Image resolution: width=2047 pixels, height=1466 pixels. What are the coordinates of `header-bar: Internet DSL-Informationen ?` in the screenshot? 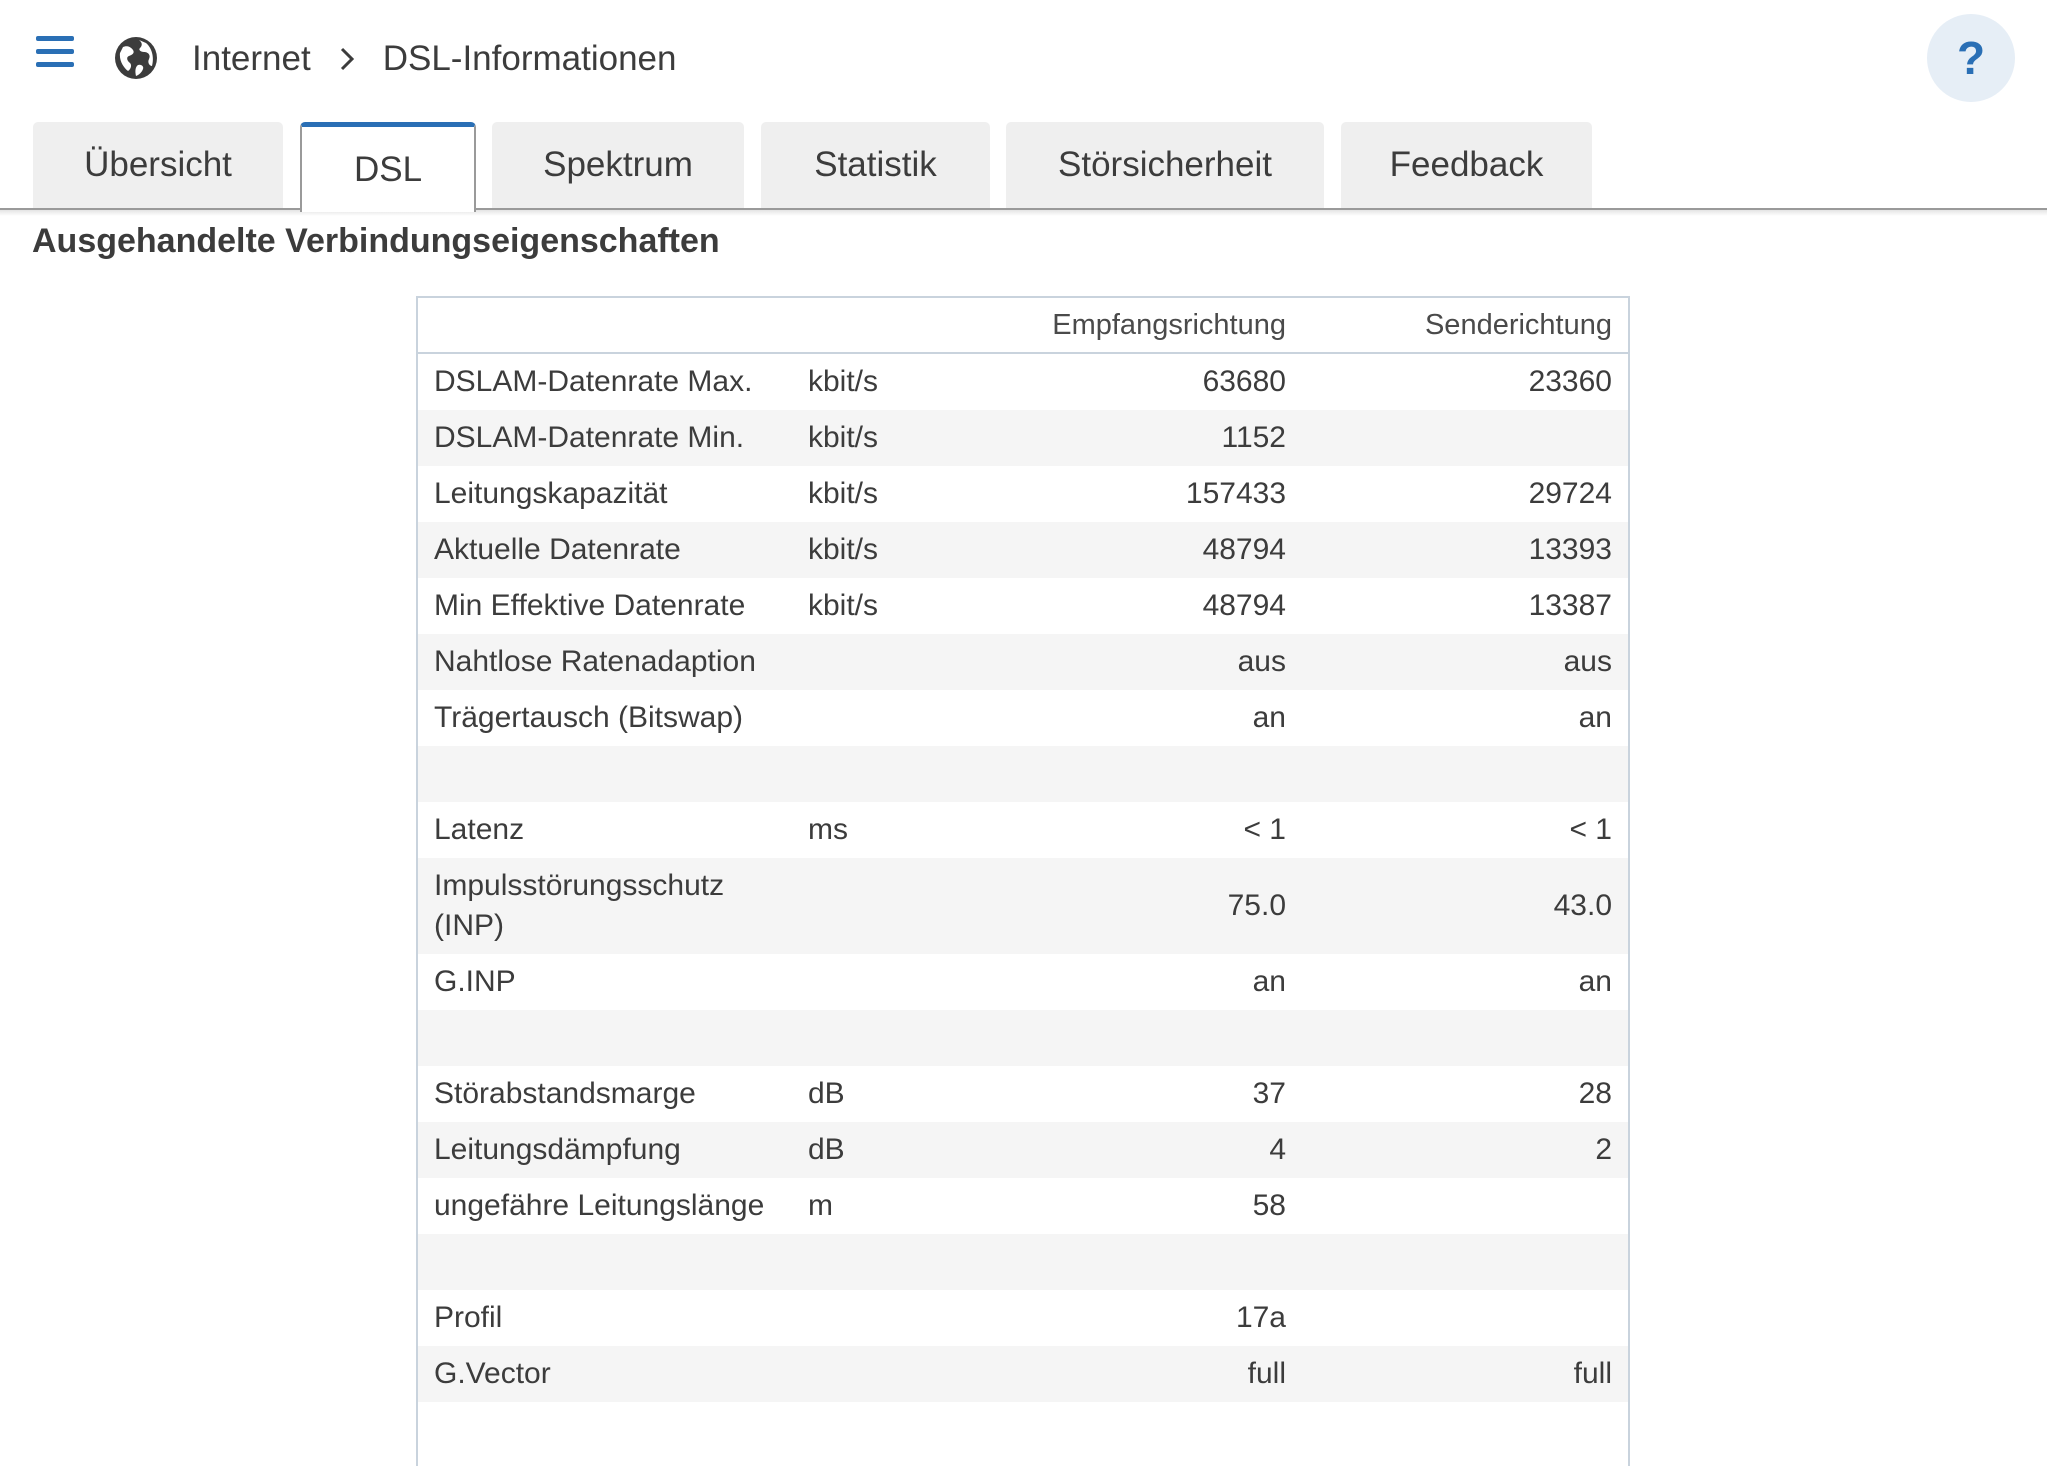 It's located at (1023, 59).